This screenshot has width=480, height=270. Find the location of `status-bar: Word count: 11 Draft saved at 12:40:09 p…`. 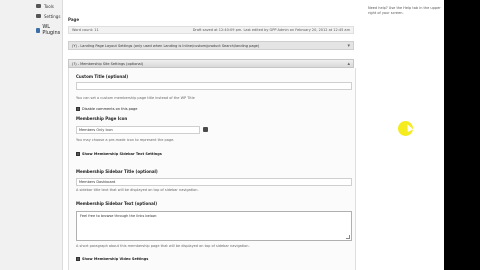

status-bar: Word count: 11 Draft saved at 12:40:09 p… is located at coordinates (211, 30).